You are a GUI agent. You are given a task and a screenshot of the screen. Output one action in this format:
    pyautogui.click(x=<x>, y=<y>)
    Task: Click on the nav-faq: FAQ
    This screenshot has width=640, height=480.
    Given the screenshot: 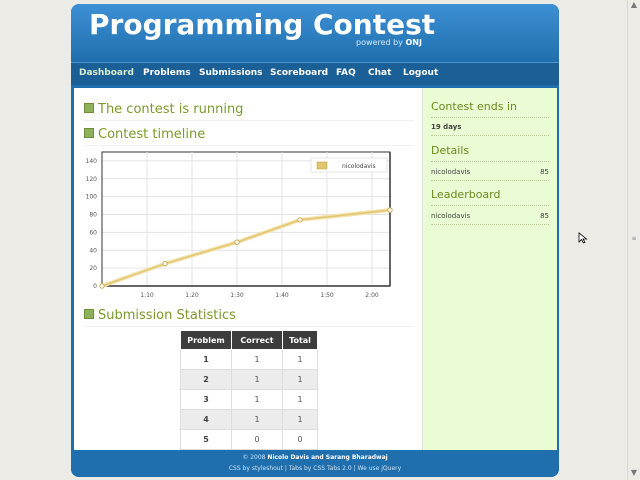 What is the action you would take?
    pyautogui.click(x=346, y=73)
    